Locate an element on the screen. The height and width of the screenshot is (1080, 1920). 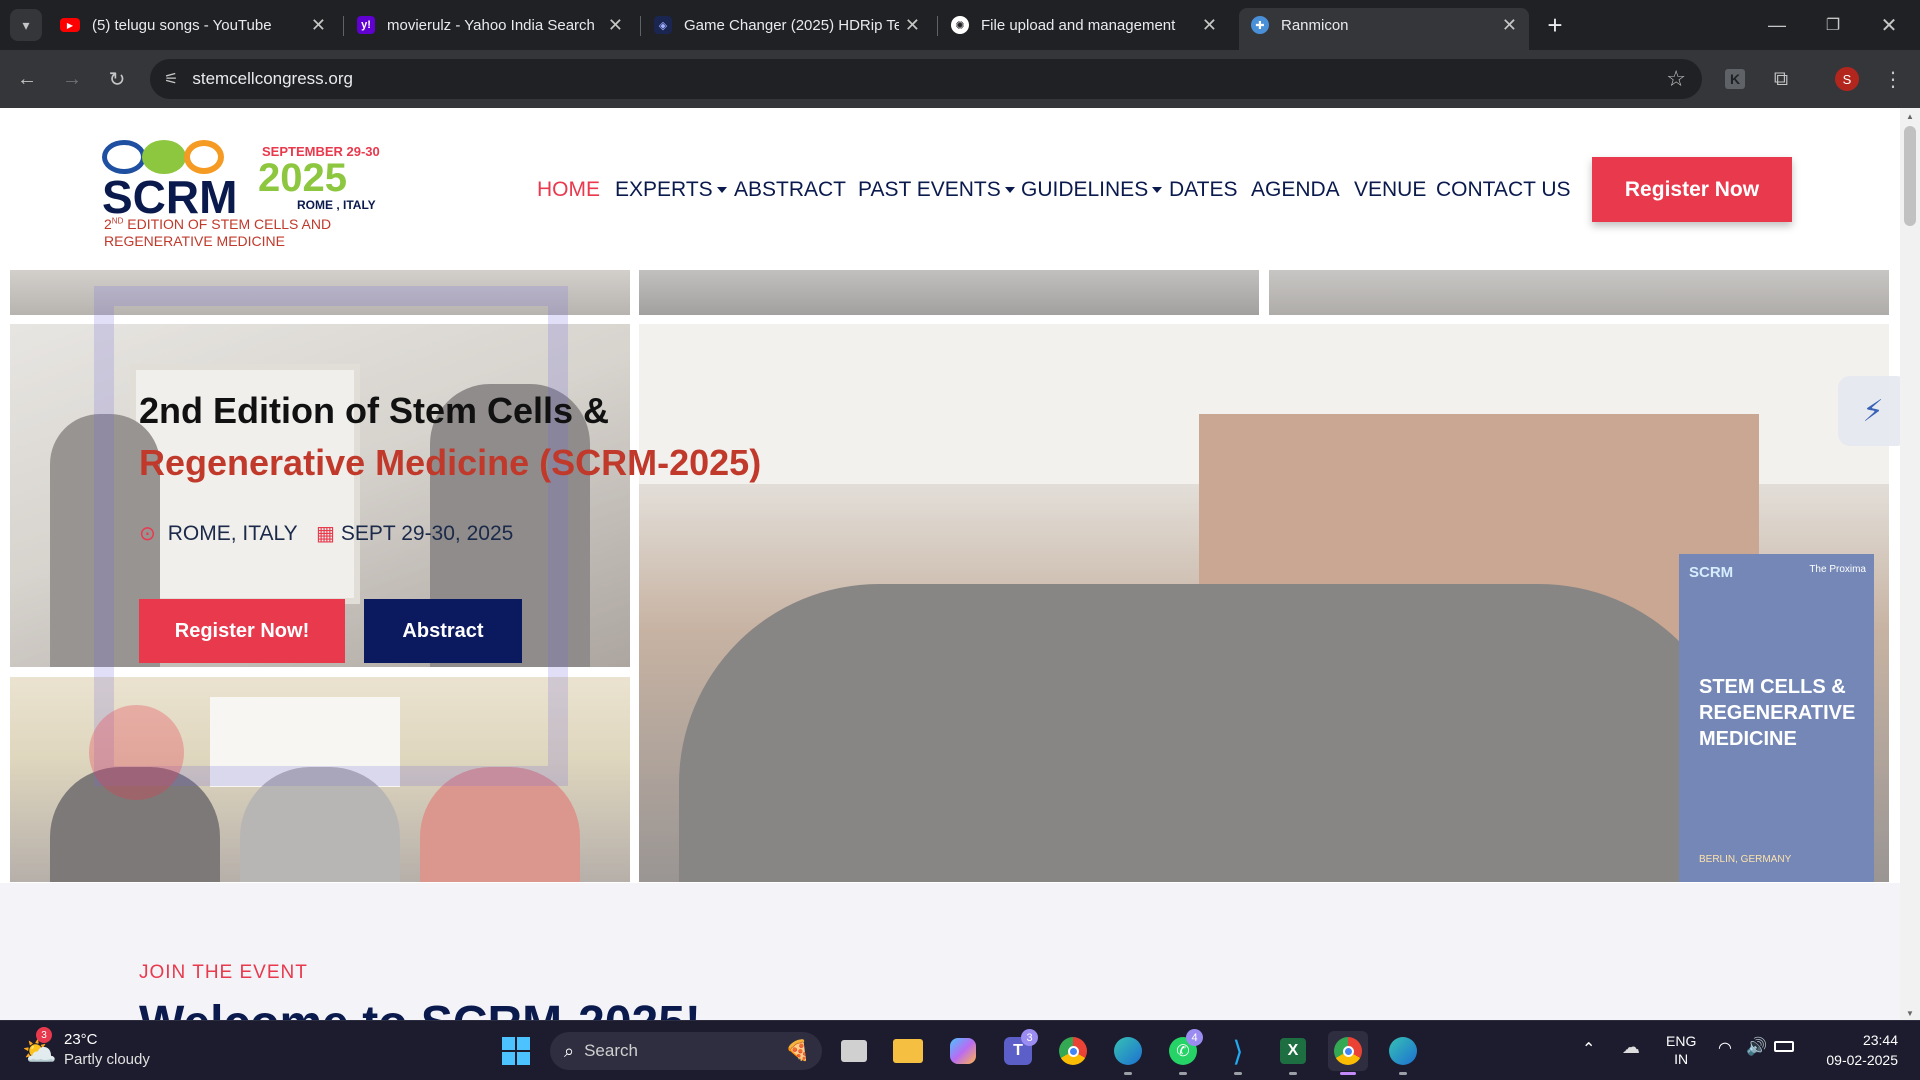
weather-desc: Partly cloudy is located at coordinates (107, 1059).